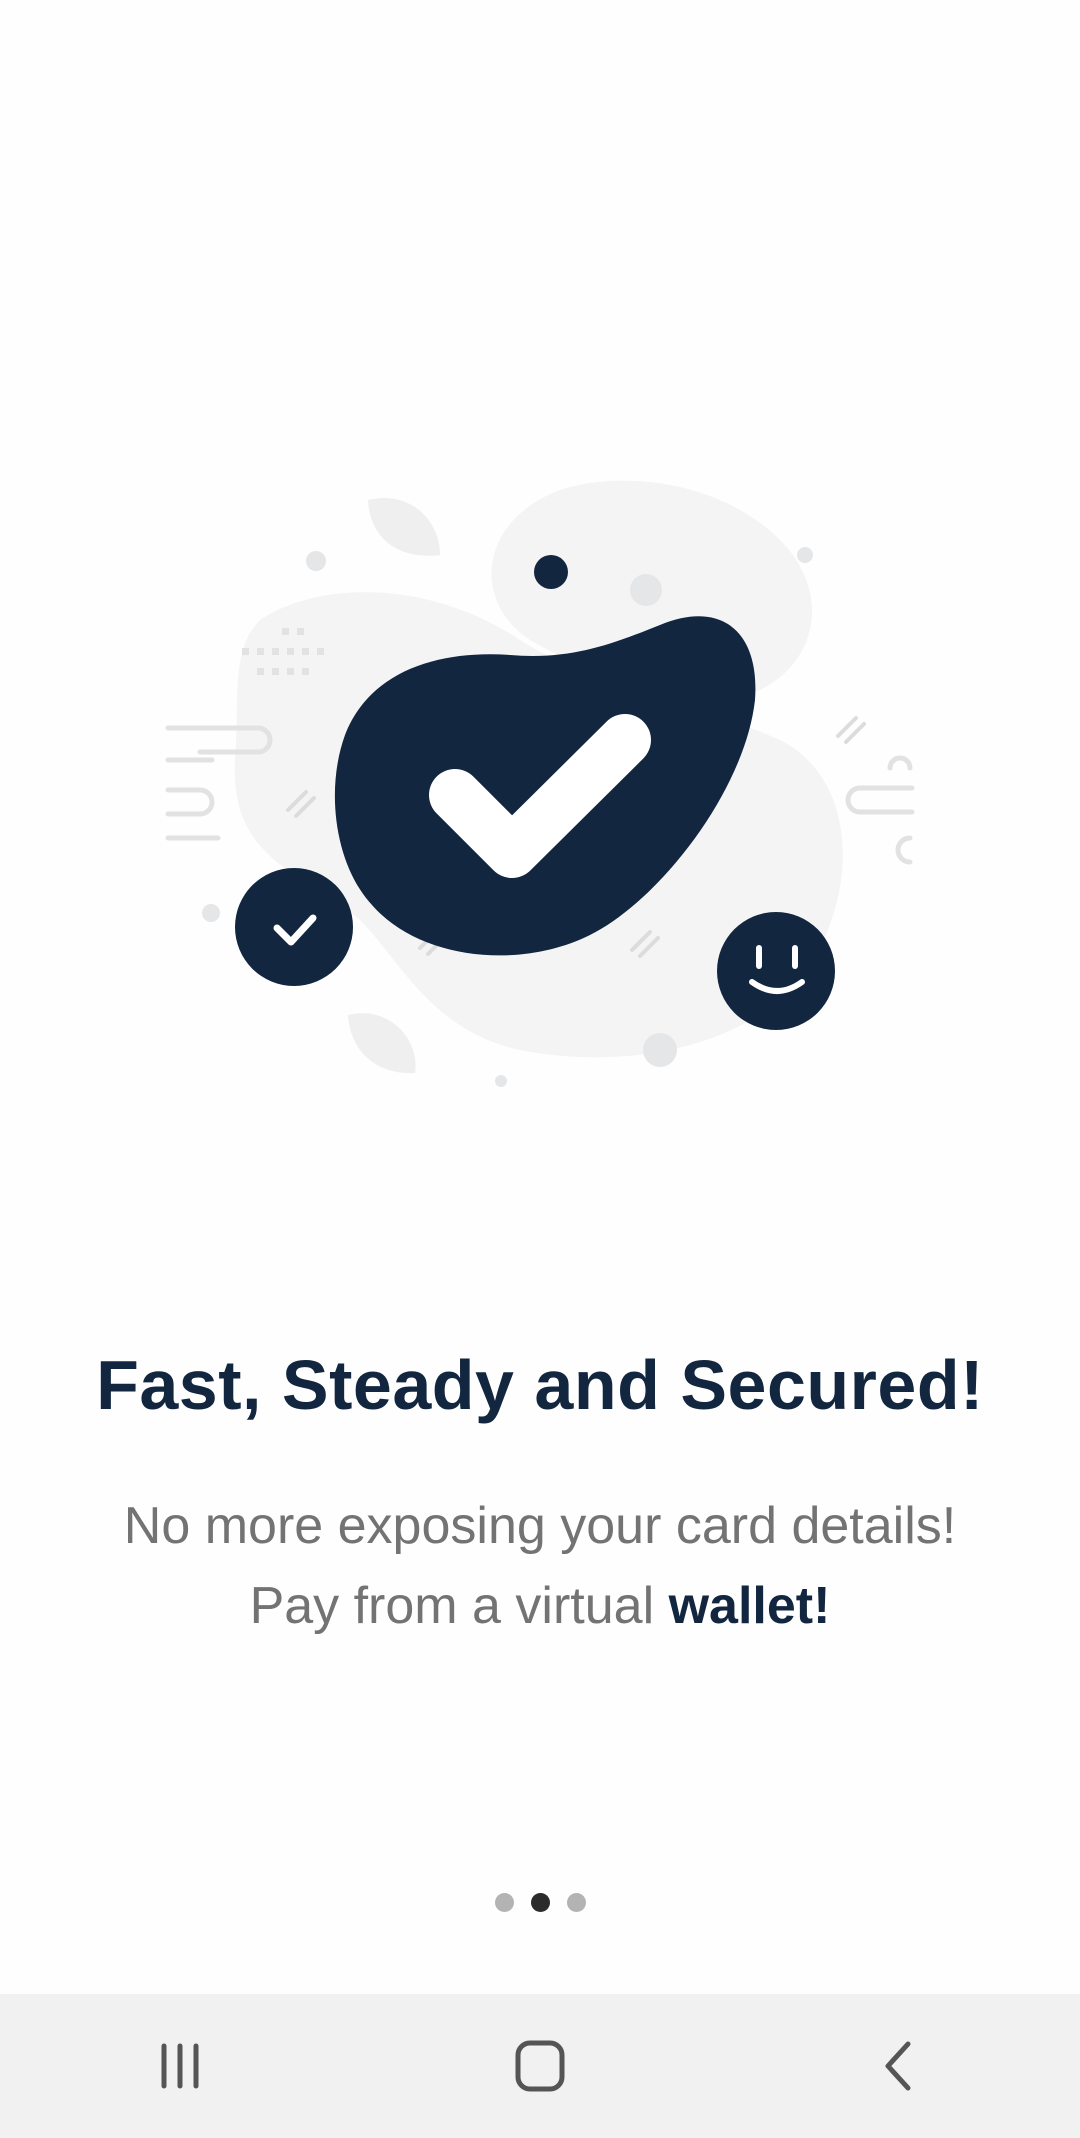 This screenshot has width=1080, height=2138. I want to click on page-dot-2-active, so click(540, 1902).